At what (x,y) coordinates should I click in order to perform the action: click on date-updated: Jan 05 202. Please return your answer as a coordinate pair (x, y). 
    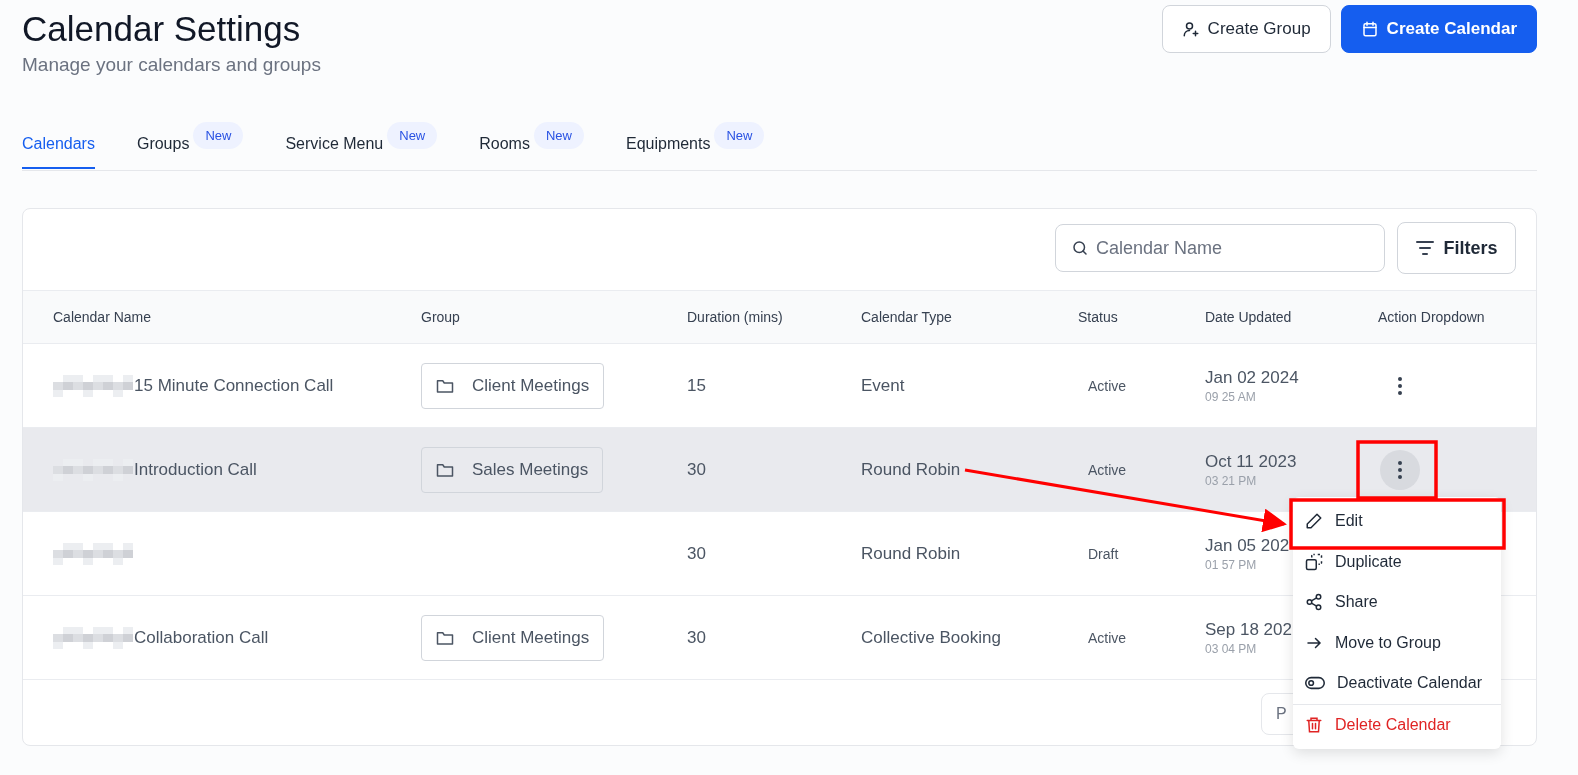
    Looking at the image, I should click on (1247, 545).